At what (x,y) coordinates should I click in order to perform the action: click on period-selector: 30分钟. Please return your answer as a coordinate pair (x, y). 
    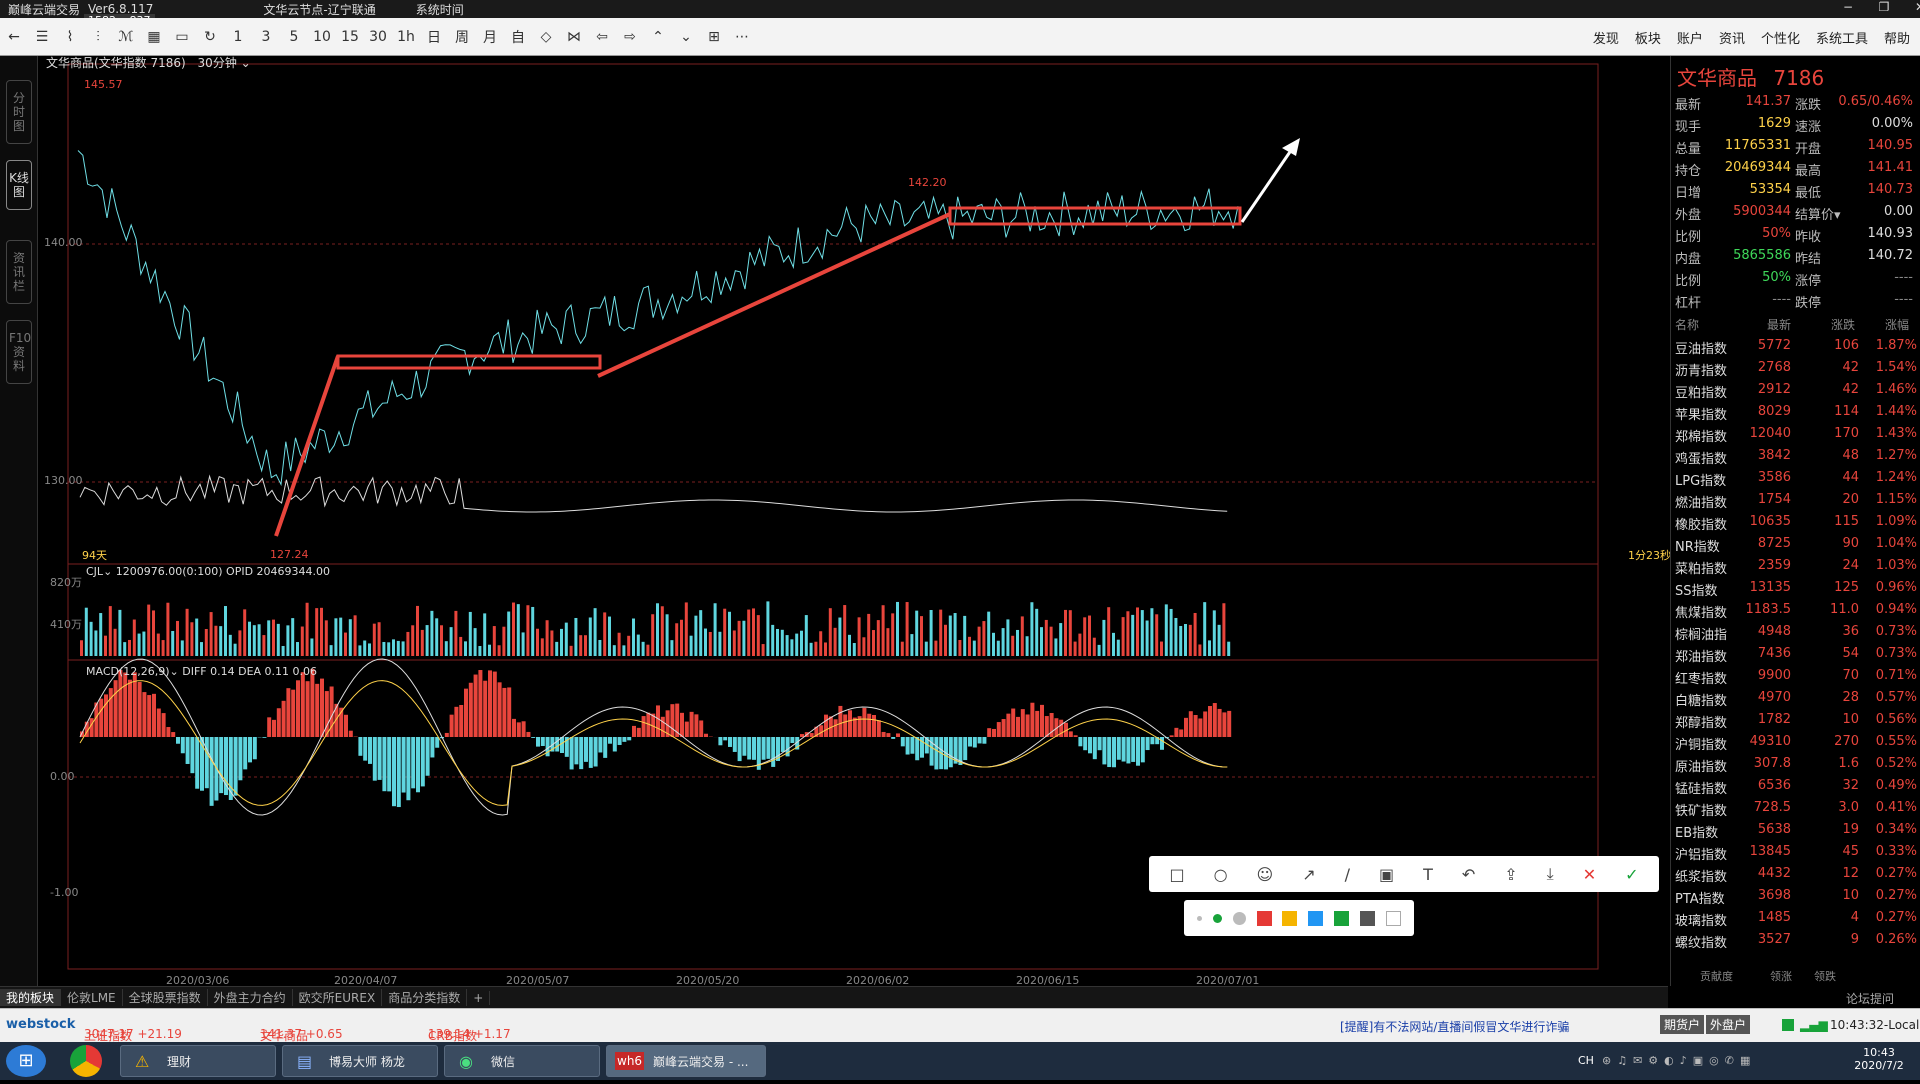
    Looking at the image, I should click on (217, 63).